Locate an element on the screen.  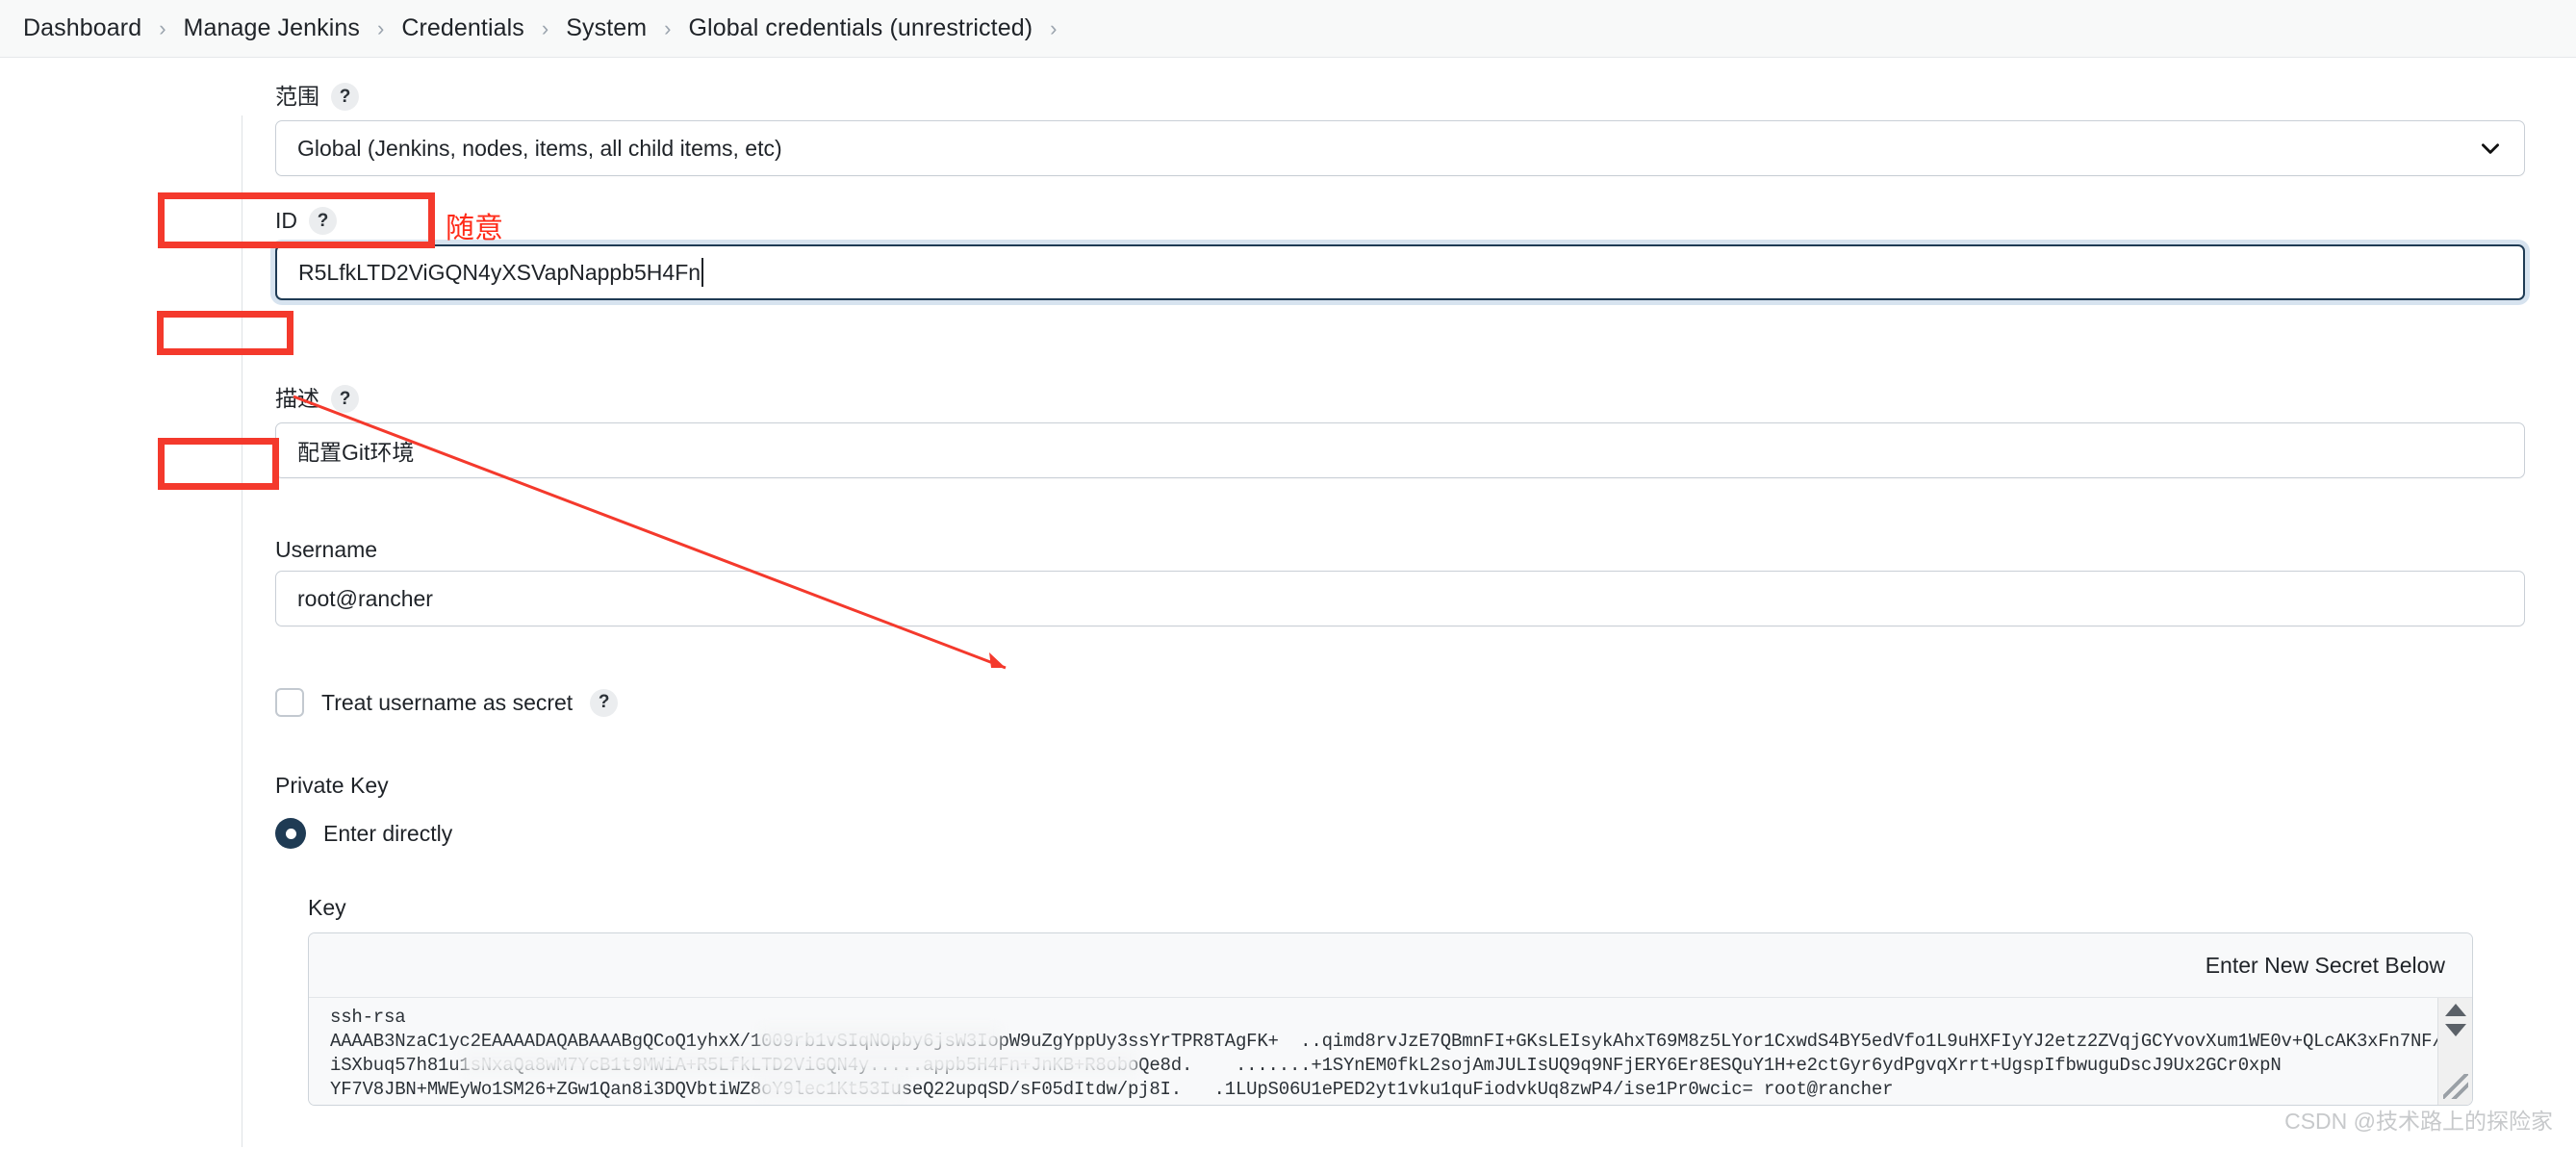
treat-username-as-secret-label: Treat username as secret is located at coordinates (447, 702).